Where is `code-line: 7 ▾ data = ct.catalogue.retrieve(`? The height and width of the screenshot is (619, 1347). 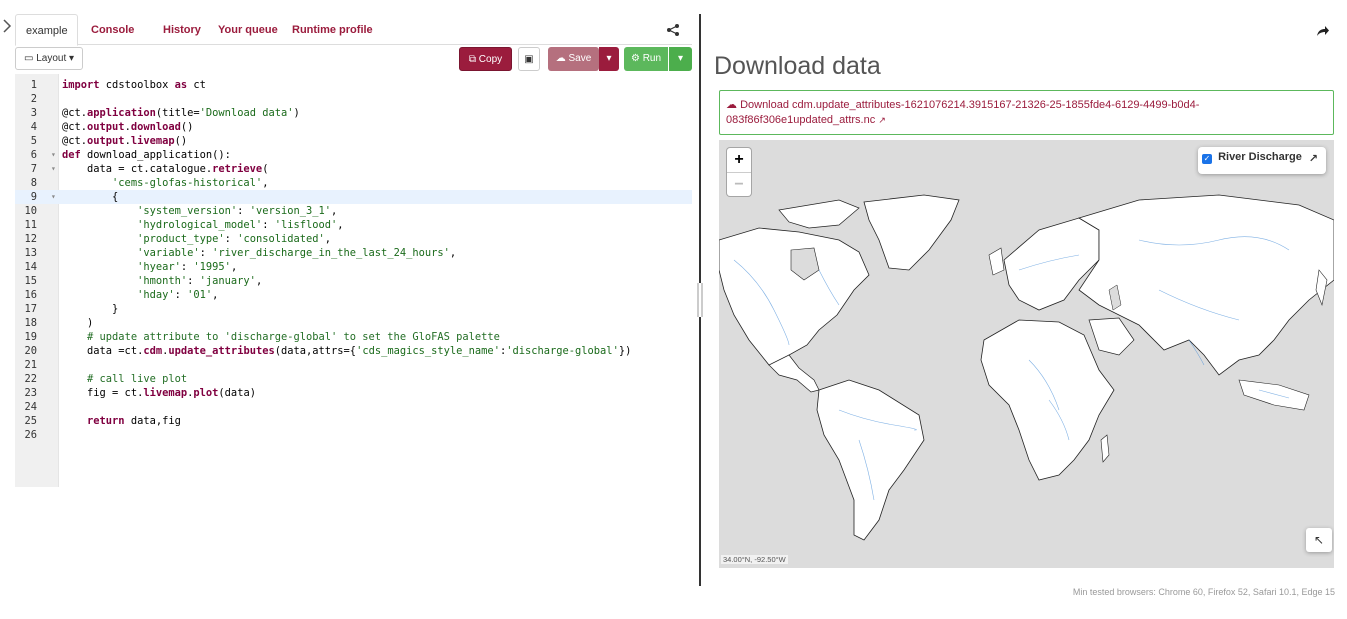 code-line: 7 ▾ data = ct.catalogue.retrieve( is located at coordinates (353, 169).